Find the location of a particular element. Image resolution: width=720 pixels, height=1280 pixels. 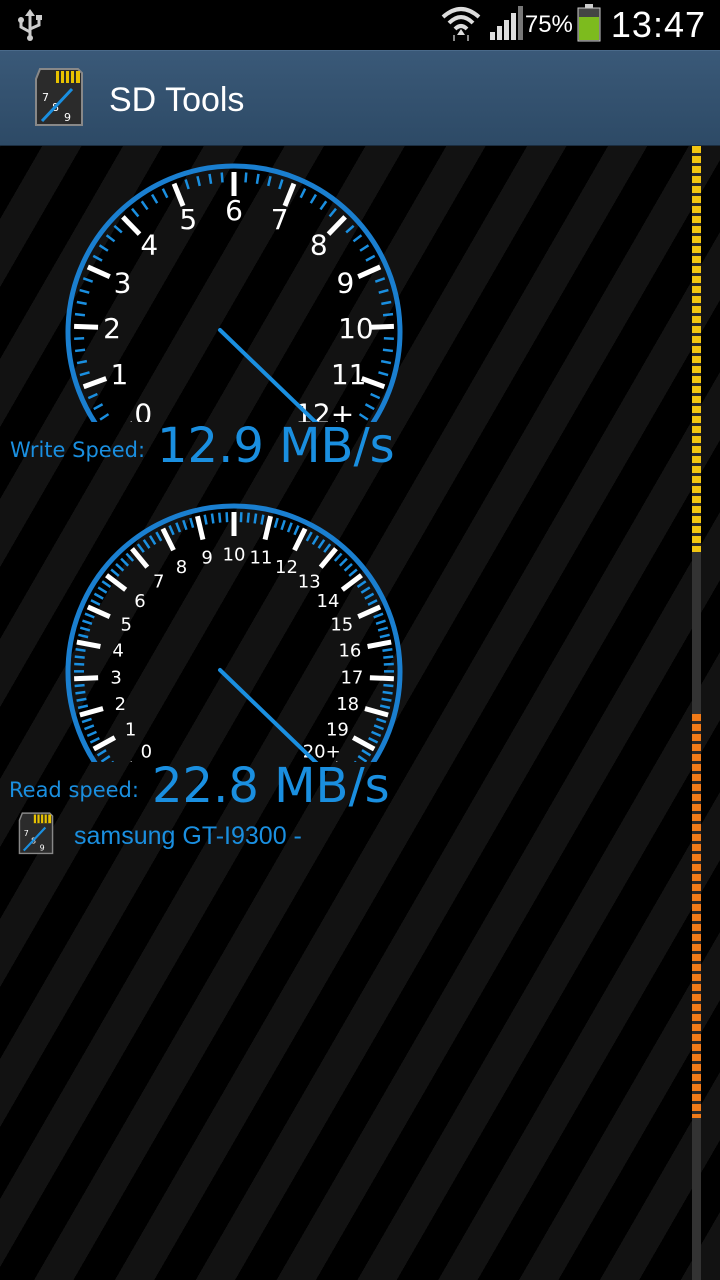

write-gauge-scale-label: 2 is located at coordinates (112, 328).